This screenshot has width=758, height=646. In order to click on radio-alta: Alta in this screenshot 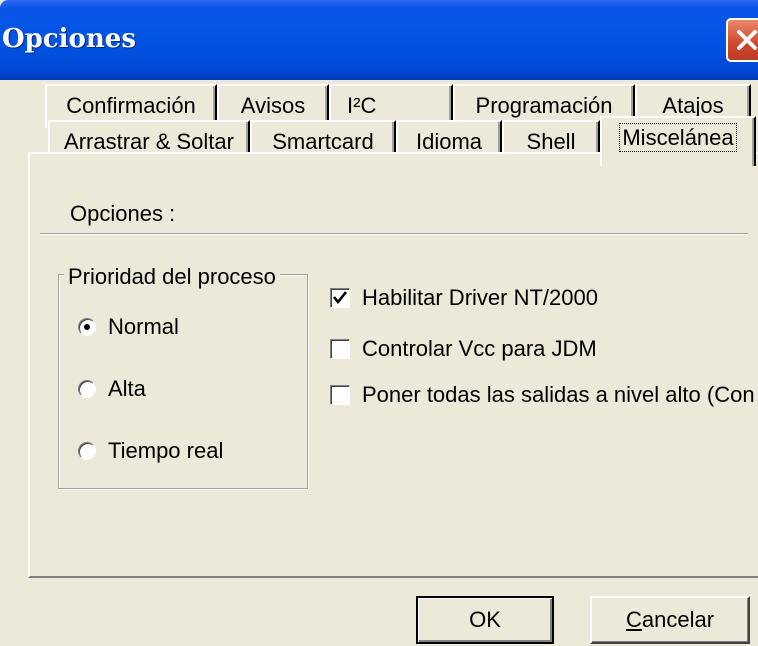, I will do `click(112, 389)`.